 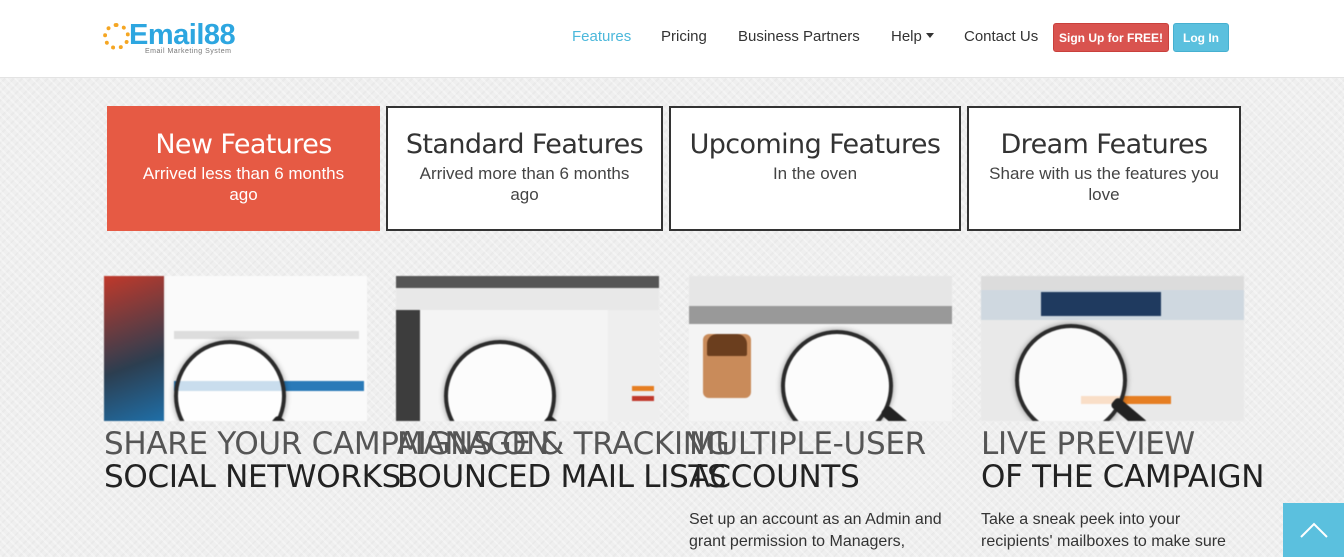 What do you see at coordinates (562, 477) in the screenshot?
I see `feature-title-bold: bounced mail lists` at bounding box center [562, 477].